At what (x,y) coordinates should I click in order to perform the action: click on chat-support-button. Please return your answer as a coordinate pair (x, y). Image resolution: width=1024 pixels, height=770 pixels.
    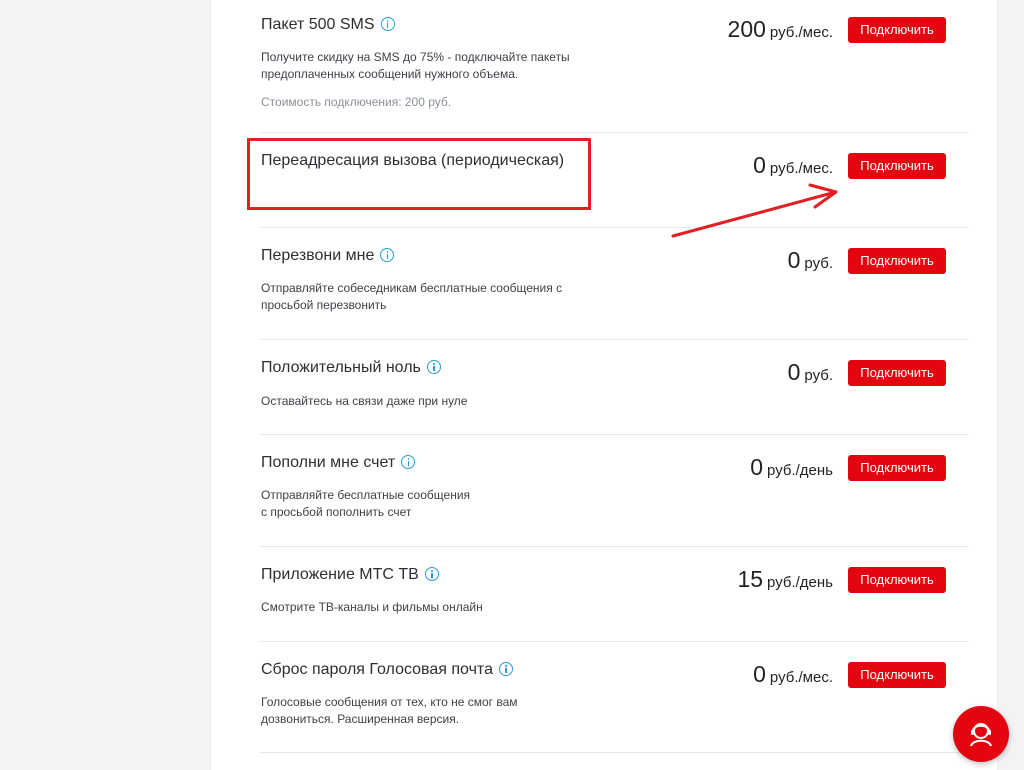
    Looking at the image, I should click on (981, 734).